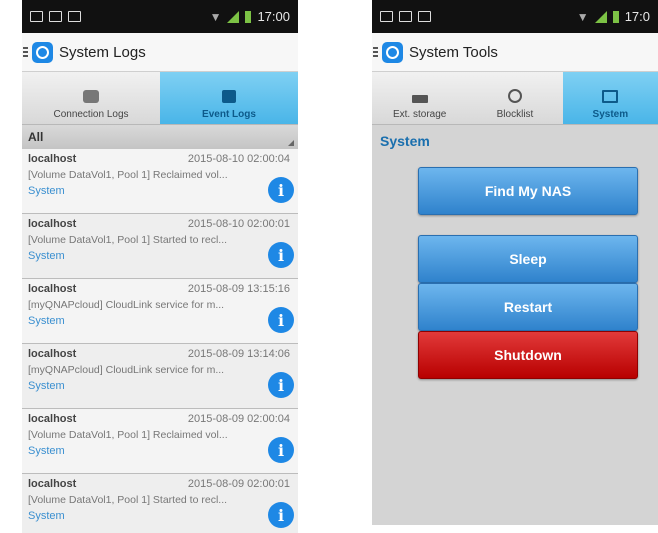  What do you see at coordinates (160, 137) in the screenshot?
I see `filter-dropdown: All` at bounding box center [160, 137].